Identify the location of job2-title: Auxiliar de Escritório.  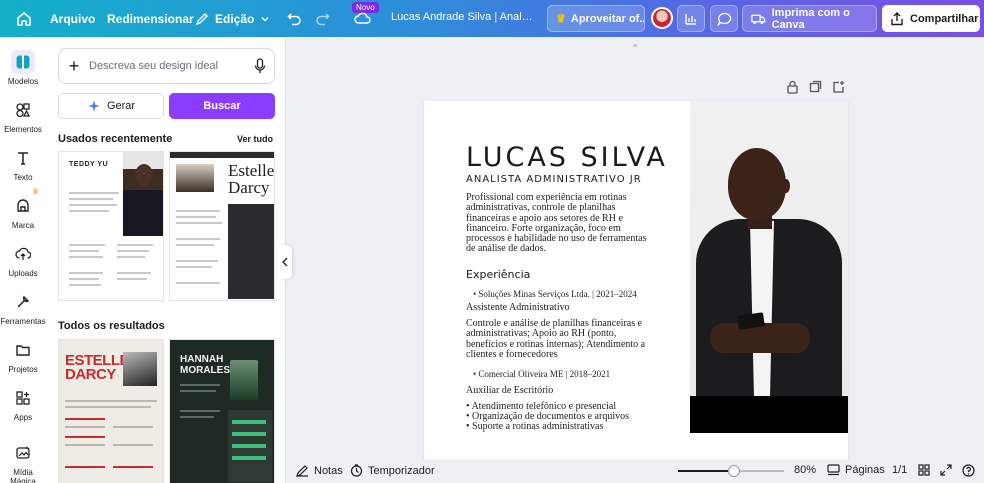
(509, 390).